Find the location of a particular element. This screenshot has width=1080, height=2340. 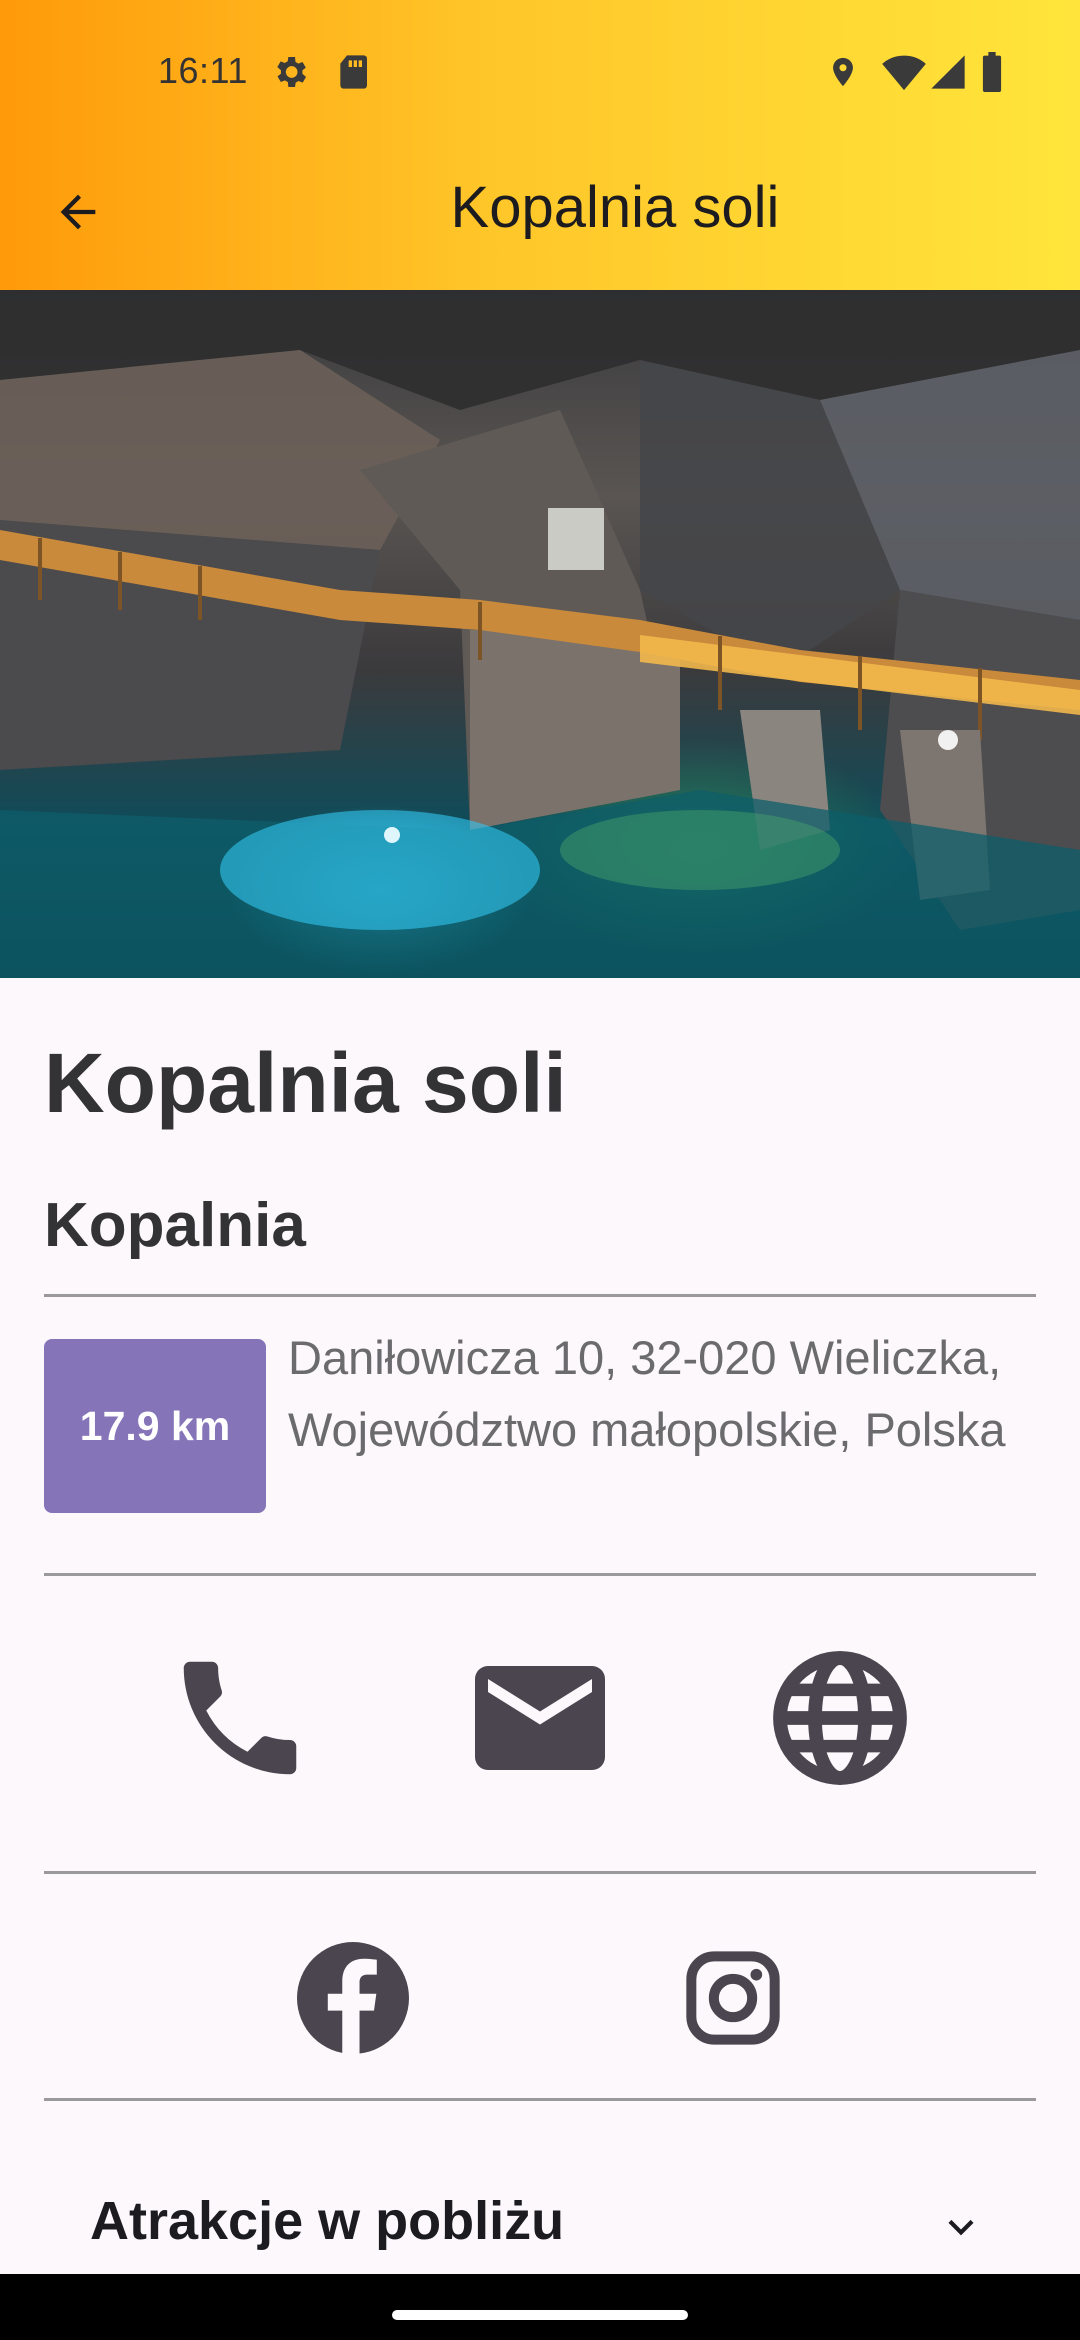

place-title: Kopalnia soli is located at coordinates (305, 1083).